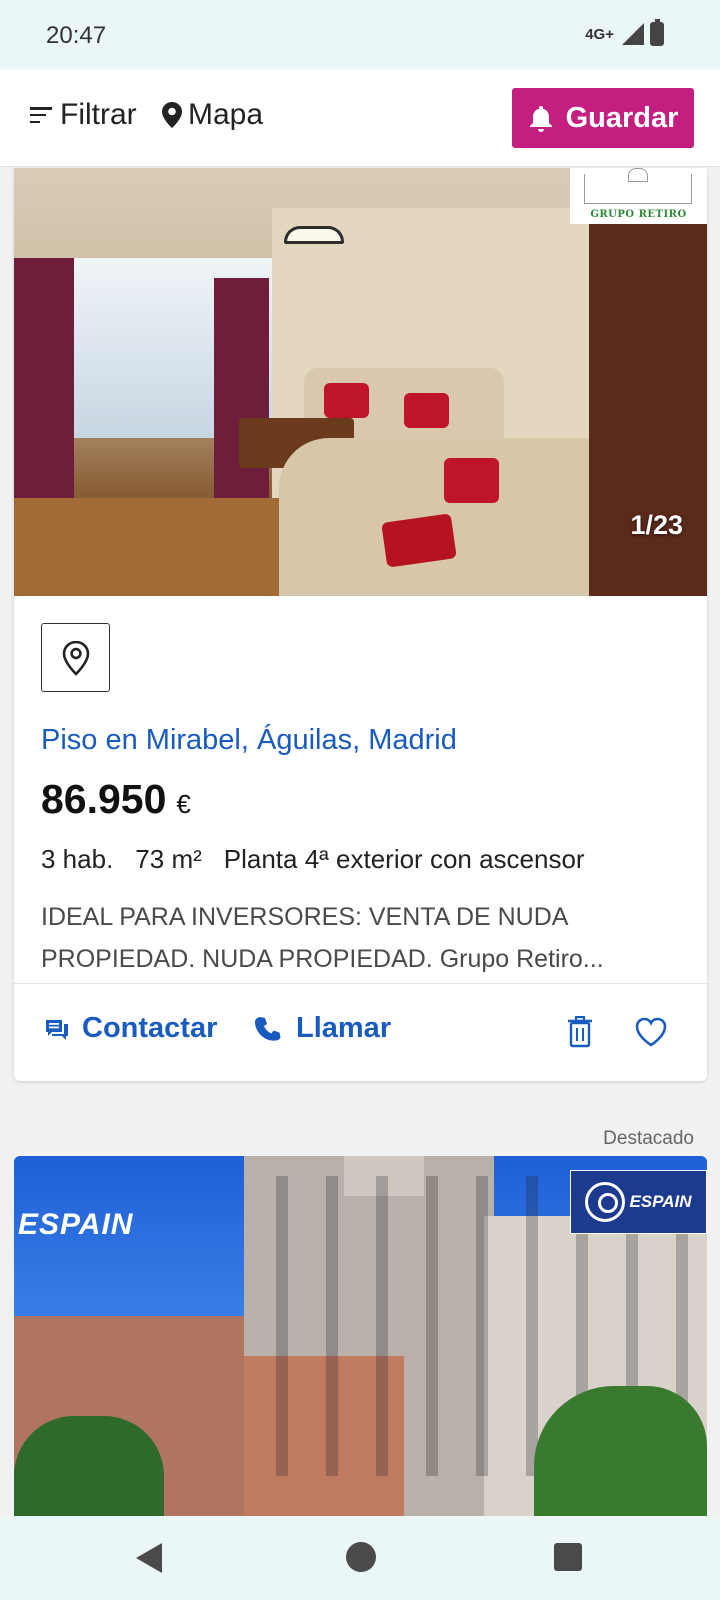 This screenshot has width=720, height=1600. What do you see at coordinates (540, 119) in the screenshot?
I see `bell-icon` at bounding box center [540, 119].